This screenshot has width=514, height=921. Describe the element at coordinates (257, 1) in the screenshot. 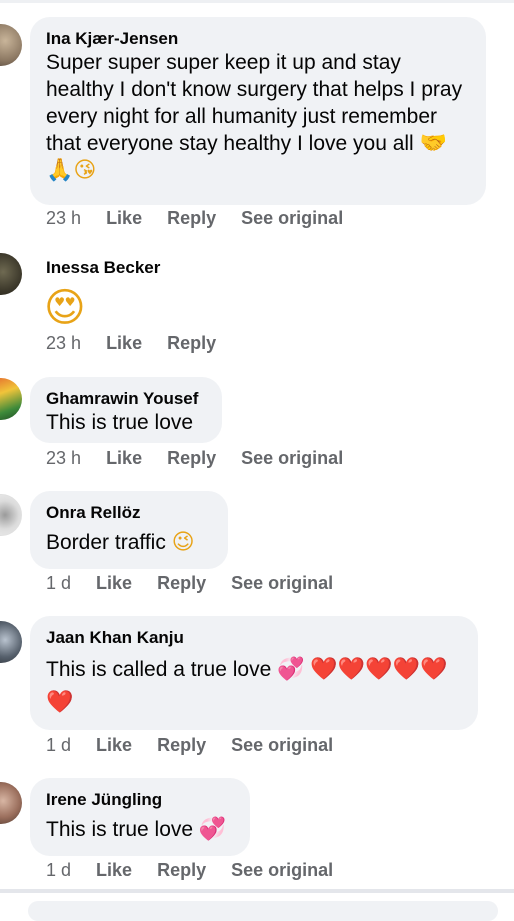

I see `top-divider` at that location.